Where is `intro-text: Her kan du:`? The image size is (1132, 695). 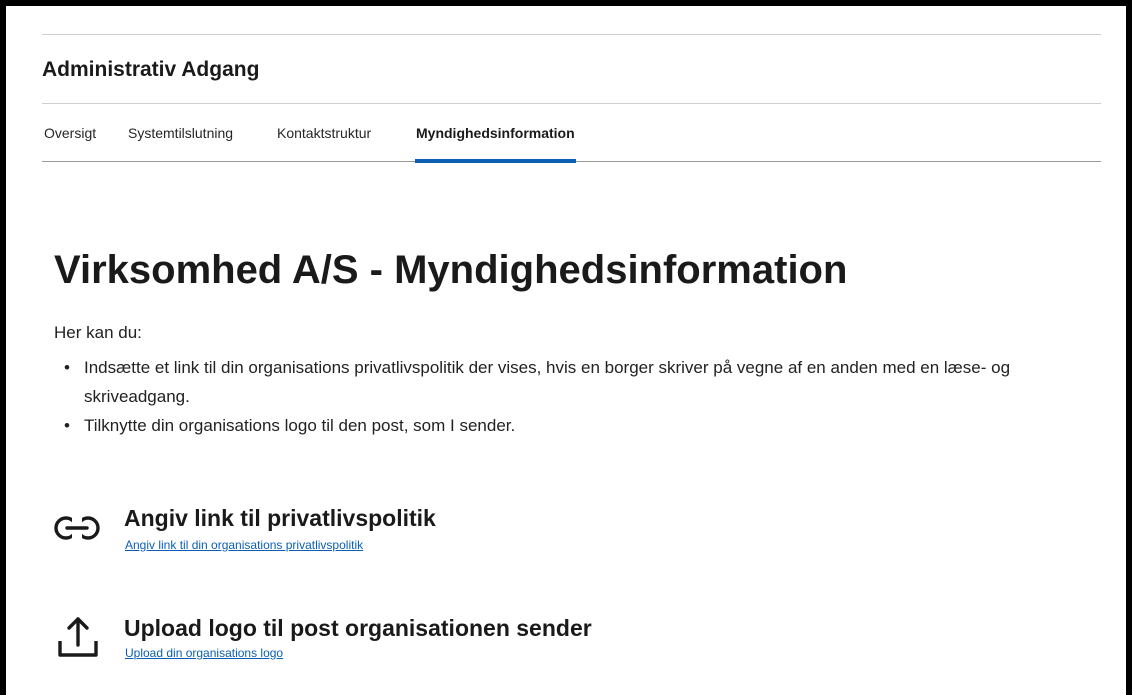 intro-text: Her kan du: is located at coordinates (98, 332).